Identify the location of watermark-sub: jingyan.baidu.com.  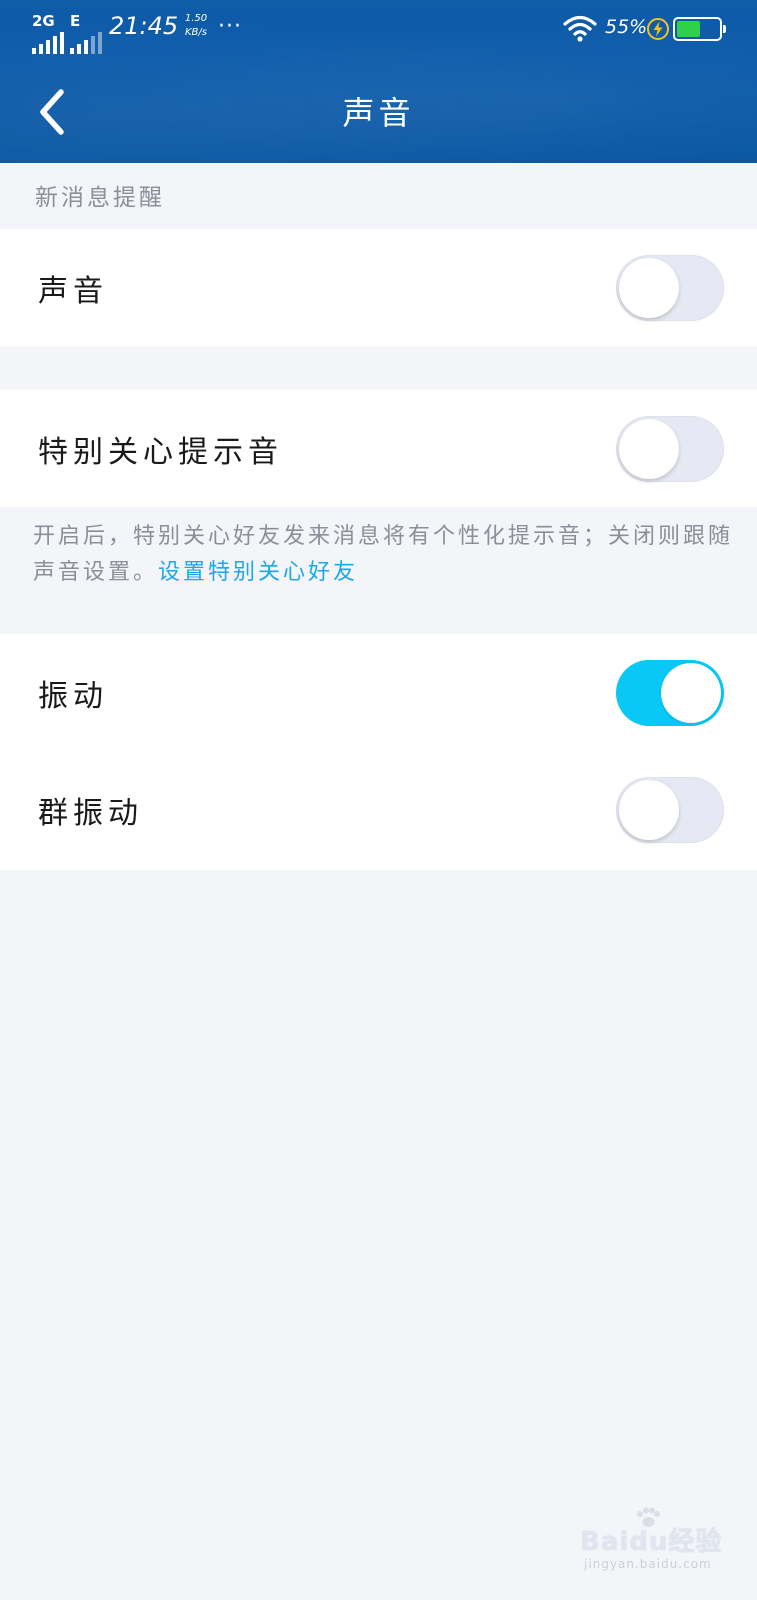
(648, 1564).